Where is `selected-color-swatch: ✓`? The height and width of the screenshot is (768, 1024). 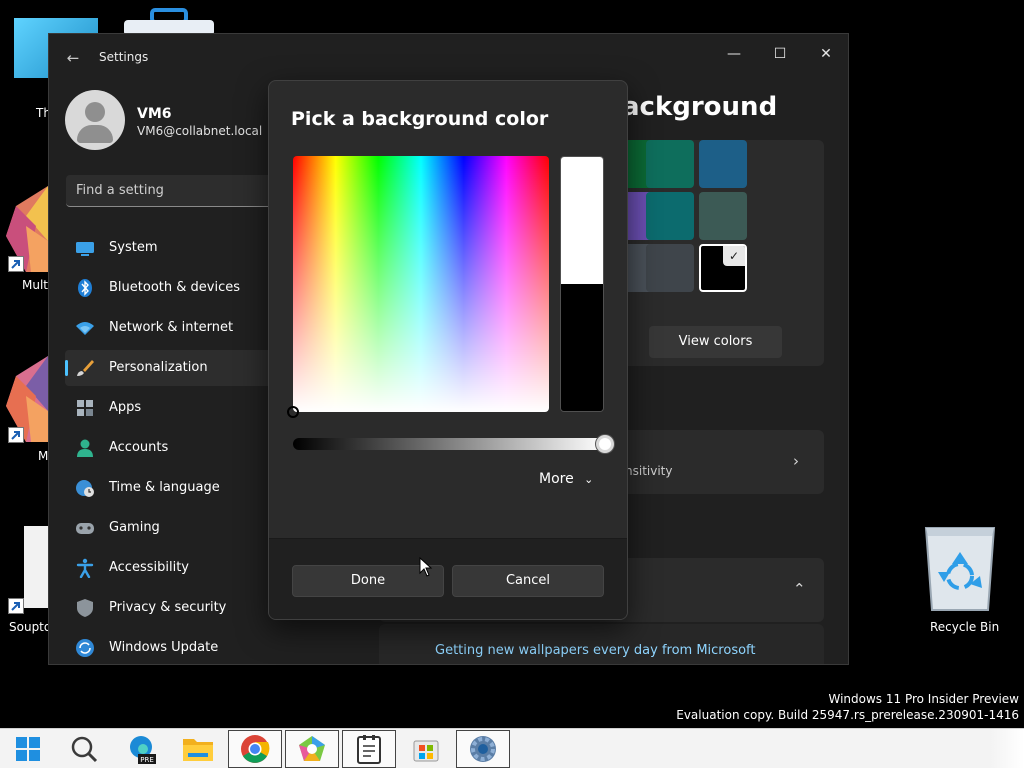 selected-color-swatch: ✓ is located at coordinates (723, 268).